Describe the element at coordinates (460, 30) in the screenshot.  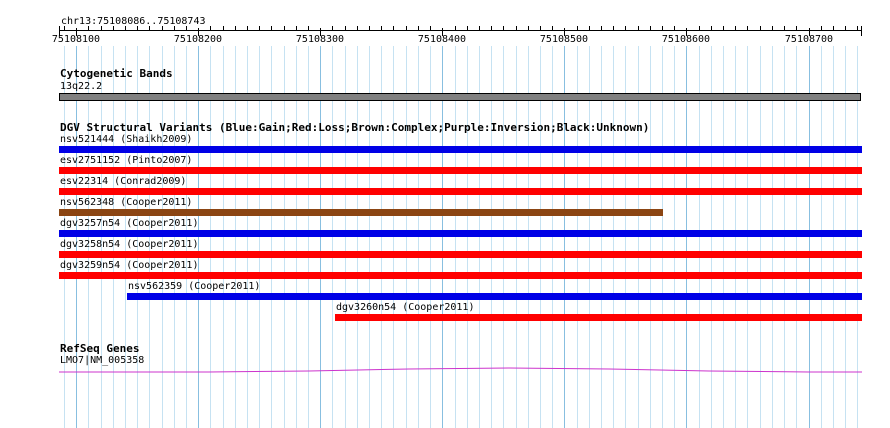
I see `ruler-line` at that location.